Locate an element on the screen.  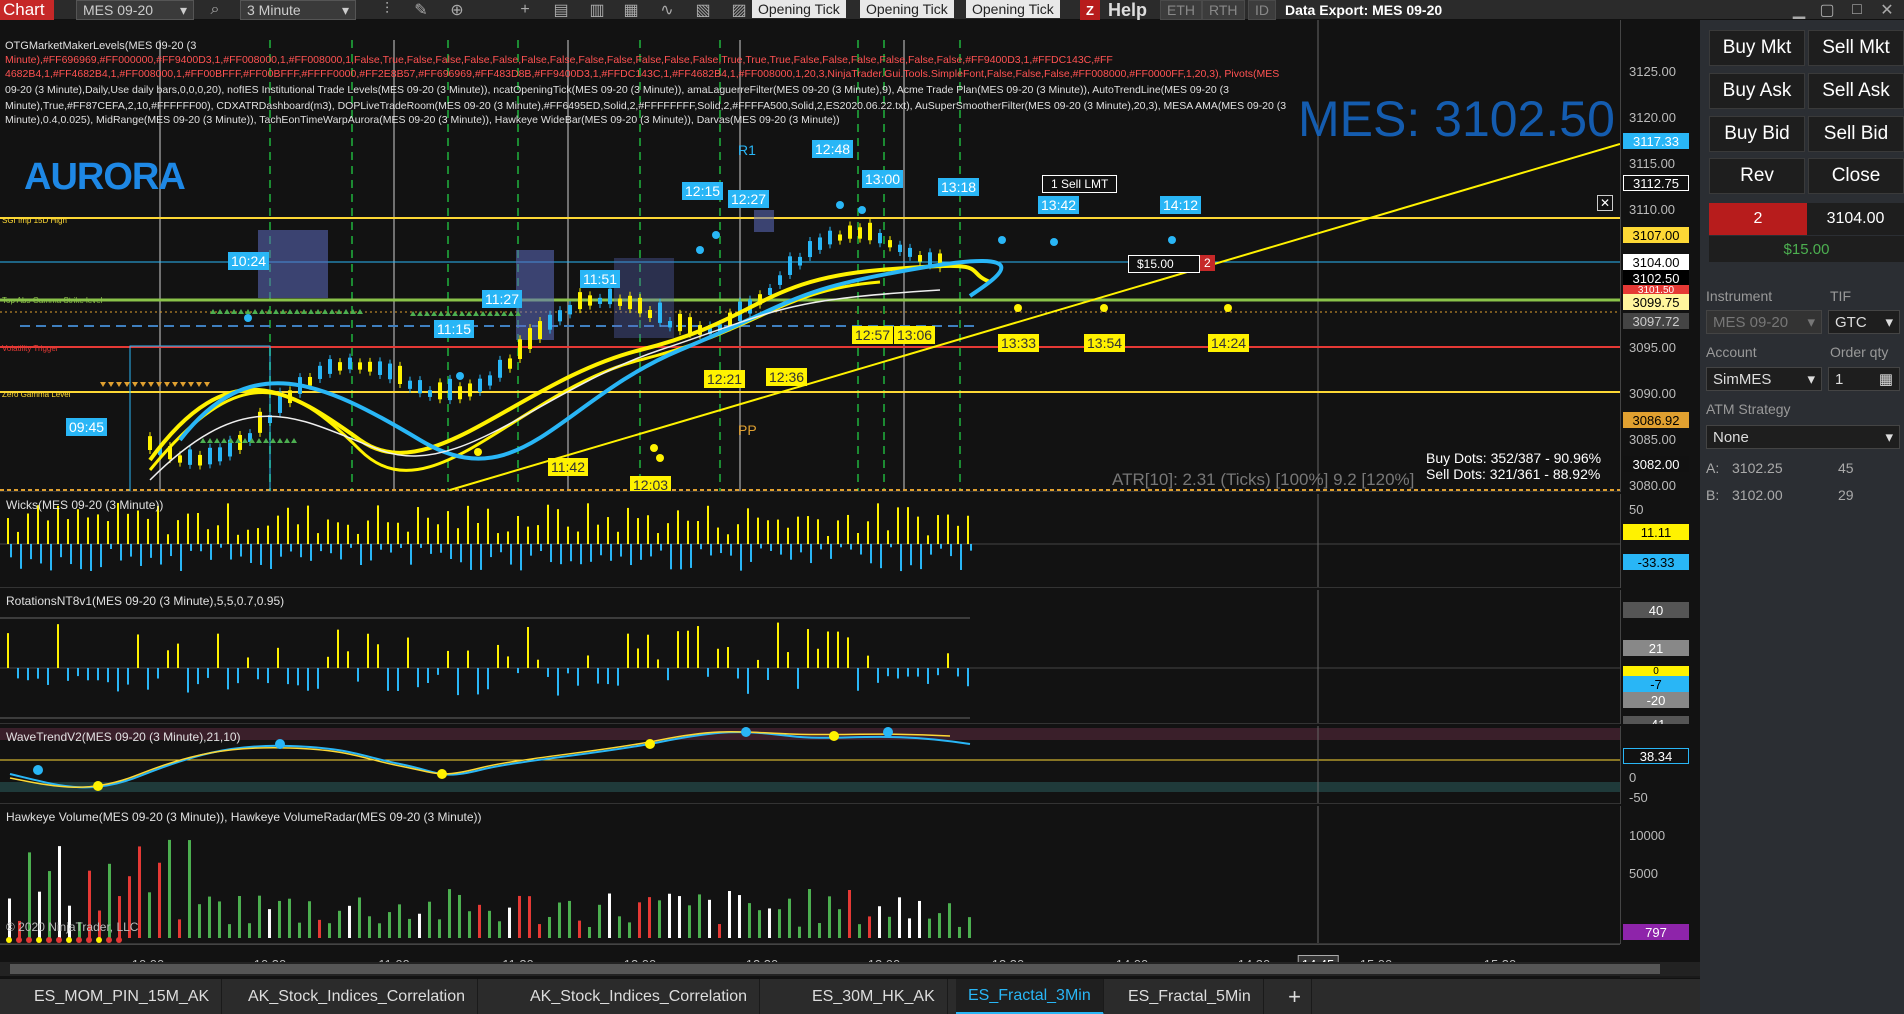
tab-es-fractal-3min: ES_Fractal_3Min is located at coordinates (1030, 996).